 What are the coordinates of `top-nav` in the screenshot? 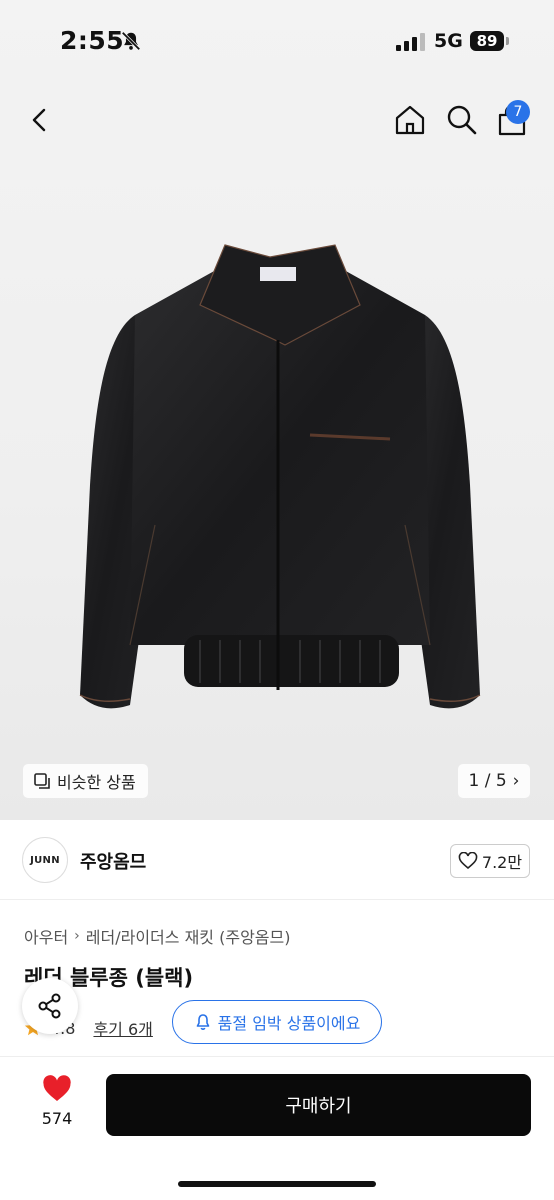 It's located at (277, 121).